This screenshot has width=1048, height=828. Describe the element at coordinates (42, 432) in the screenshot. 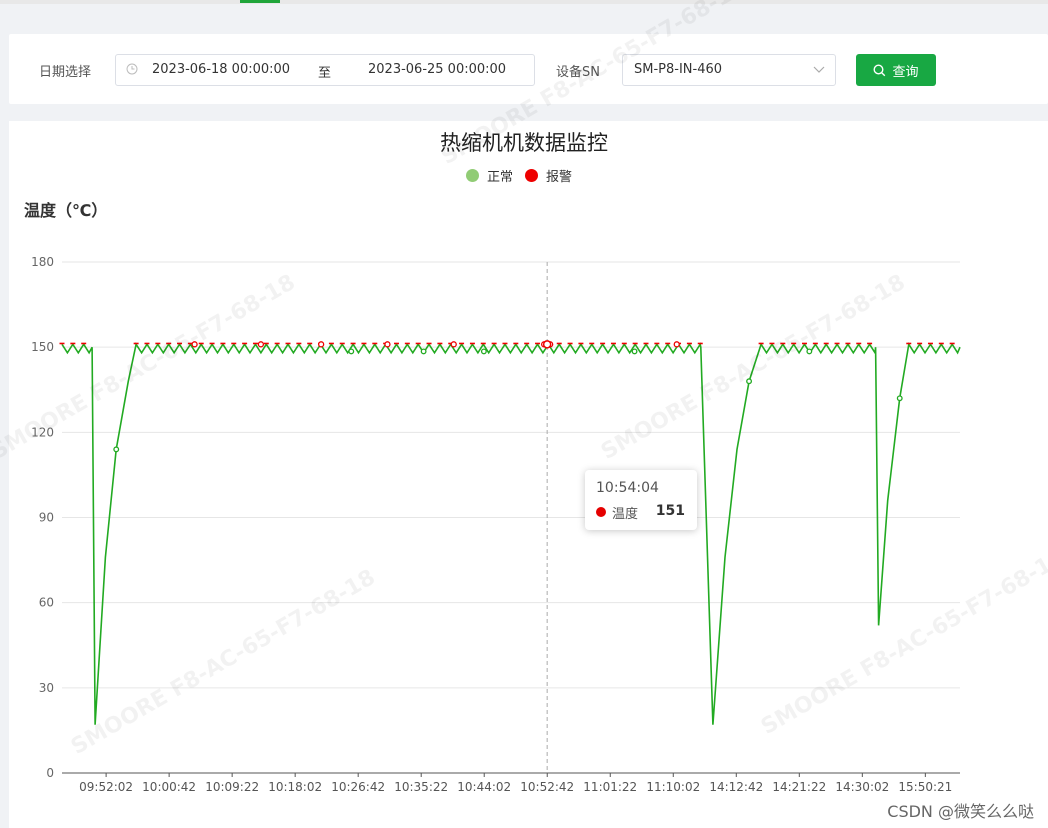

I see `y-tick-label: 120` at that location.